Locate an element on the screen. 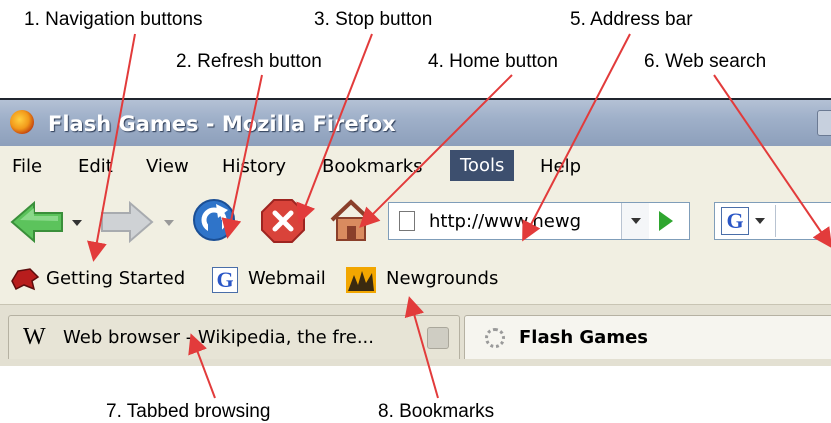  page-icon is located at coordinates (407, 221).